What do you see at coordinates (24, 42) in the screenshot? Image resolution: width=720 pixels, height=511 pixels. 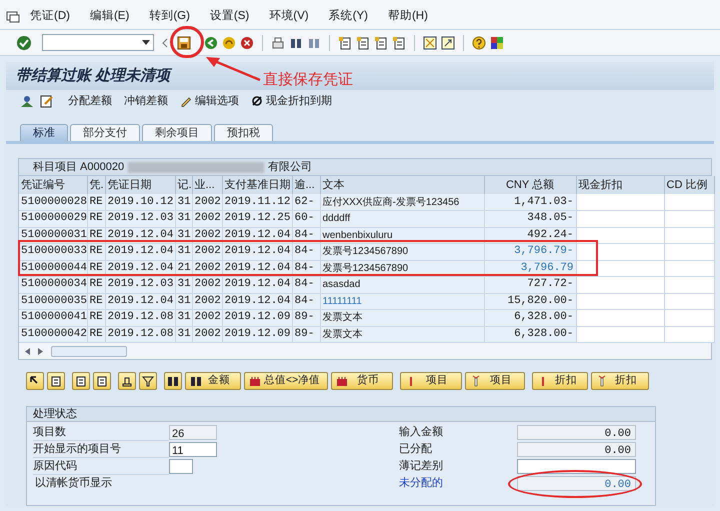 I see `check-icon` at bounding box center [24, 42].